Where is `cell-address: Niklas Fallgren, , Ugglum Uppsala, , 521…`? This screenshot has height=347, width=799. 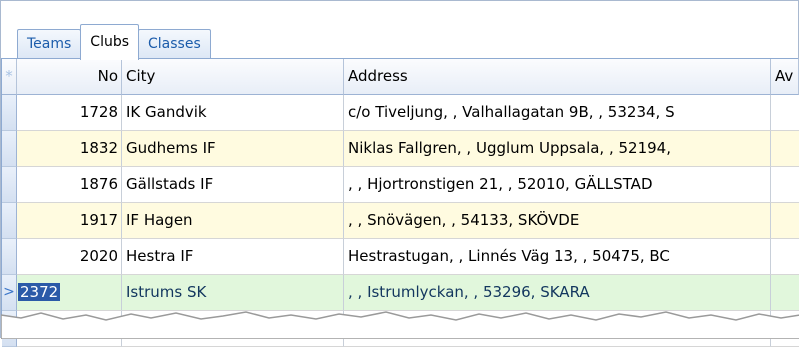
cell-address: Niklas Fallgren, , Ugglum Uppsala, , 521… is located at coordinates (557, 149).